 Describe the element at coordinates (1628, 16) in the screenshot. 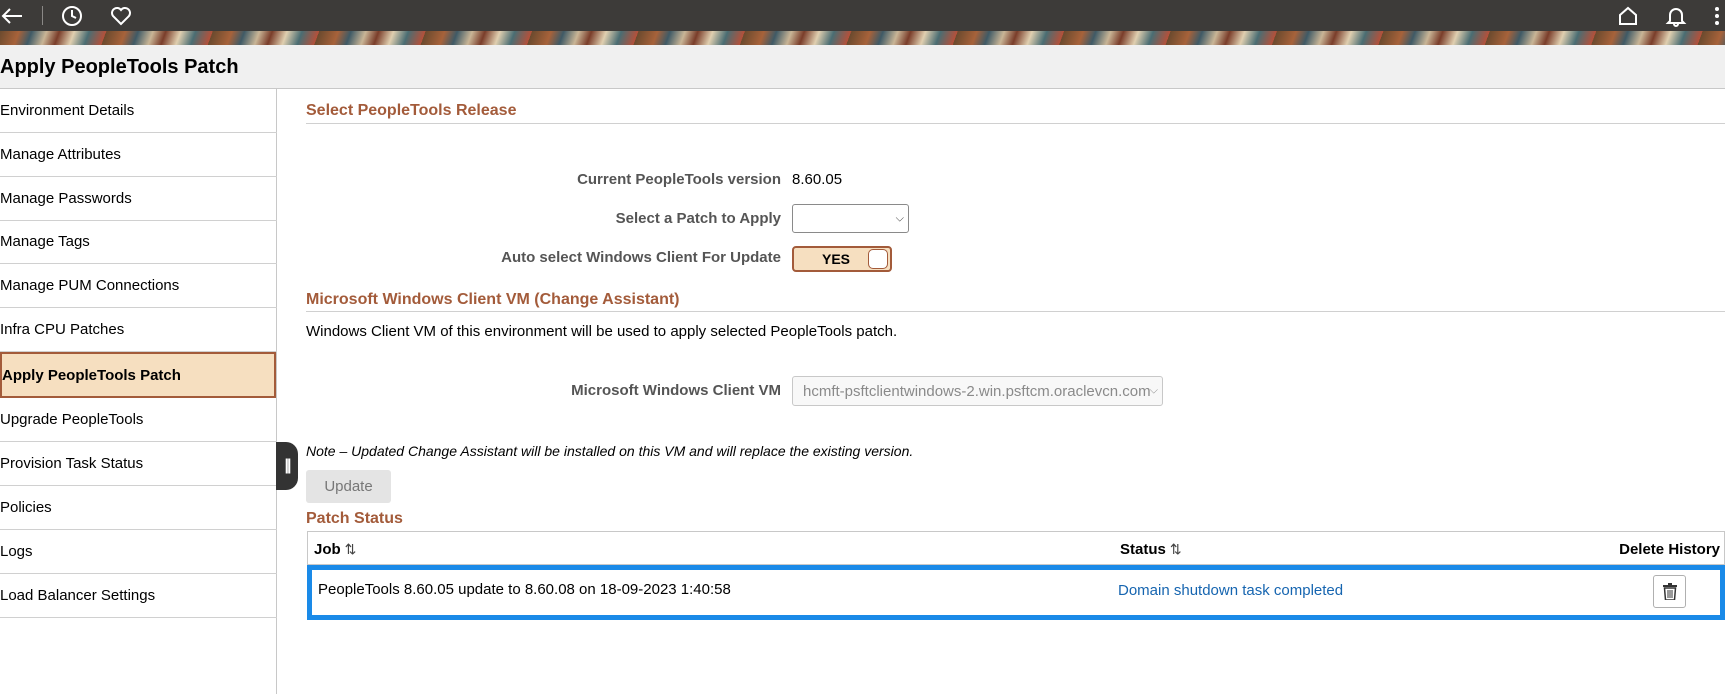

I see `home-icon` at that location.